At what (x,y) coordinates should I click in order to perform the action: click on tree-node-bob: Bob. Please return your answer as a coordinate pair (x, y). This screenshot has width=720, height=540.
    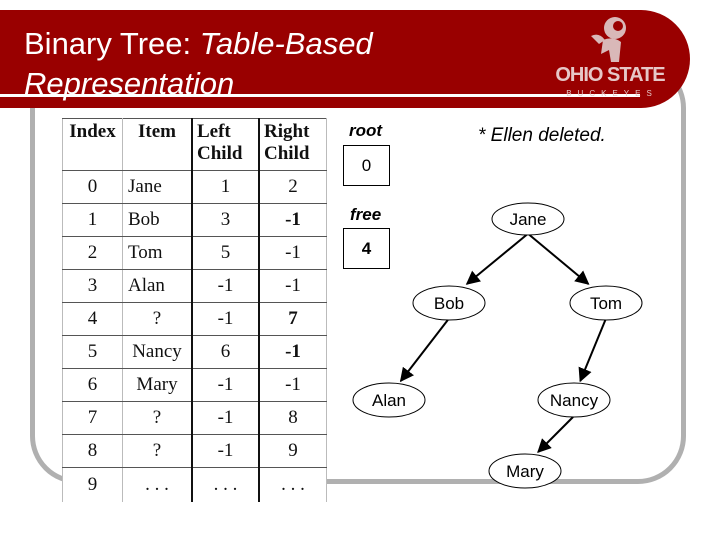
    Looking at the image, I should click on (449, 303).